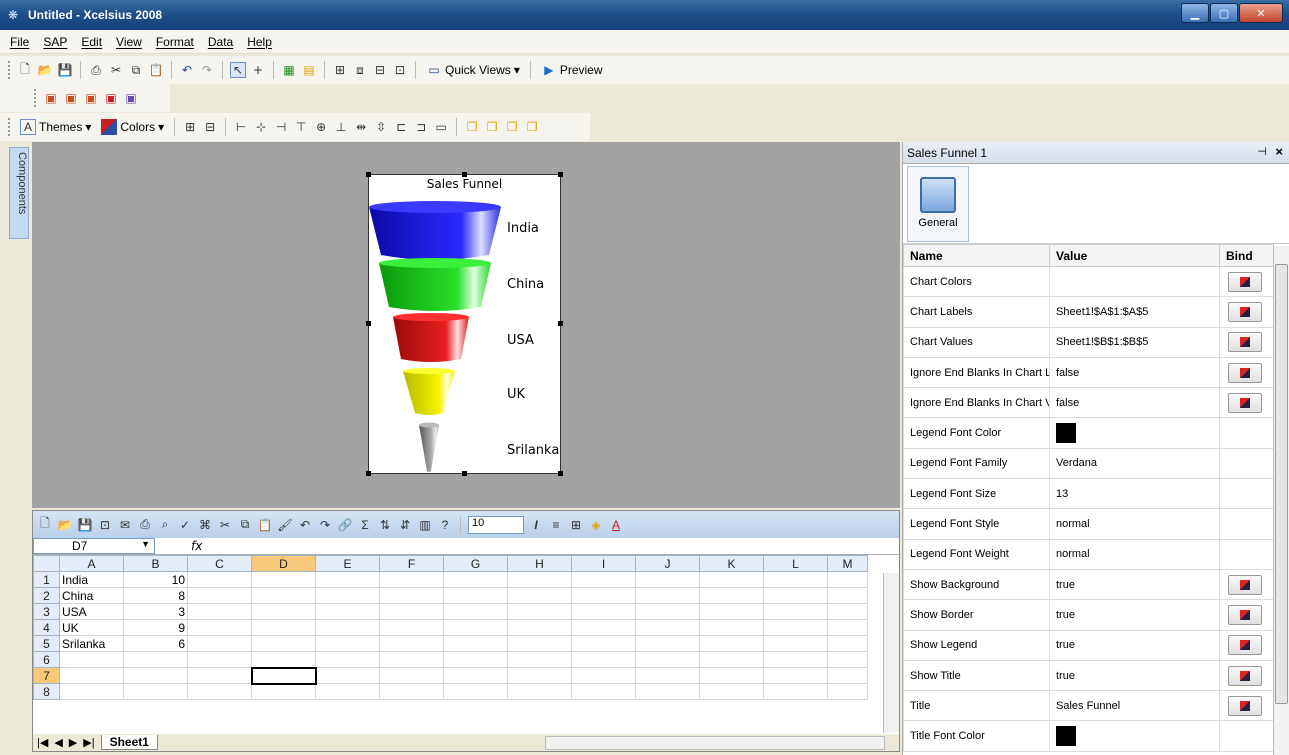 The width and height of the screenshot is (1289, 755). I want to click on align-left-icon: ⊢, so click(241, 127).